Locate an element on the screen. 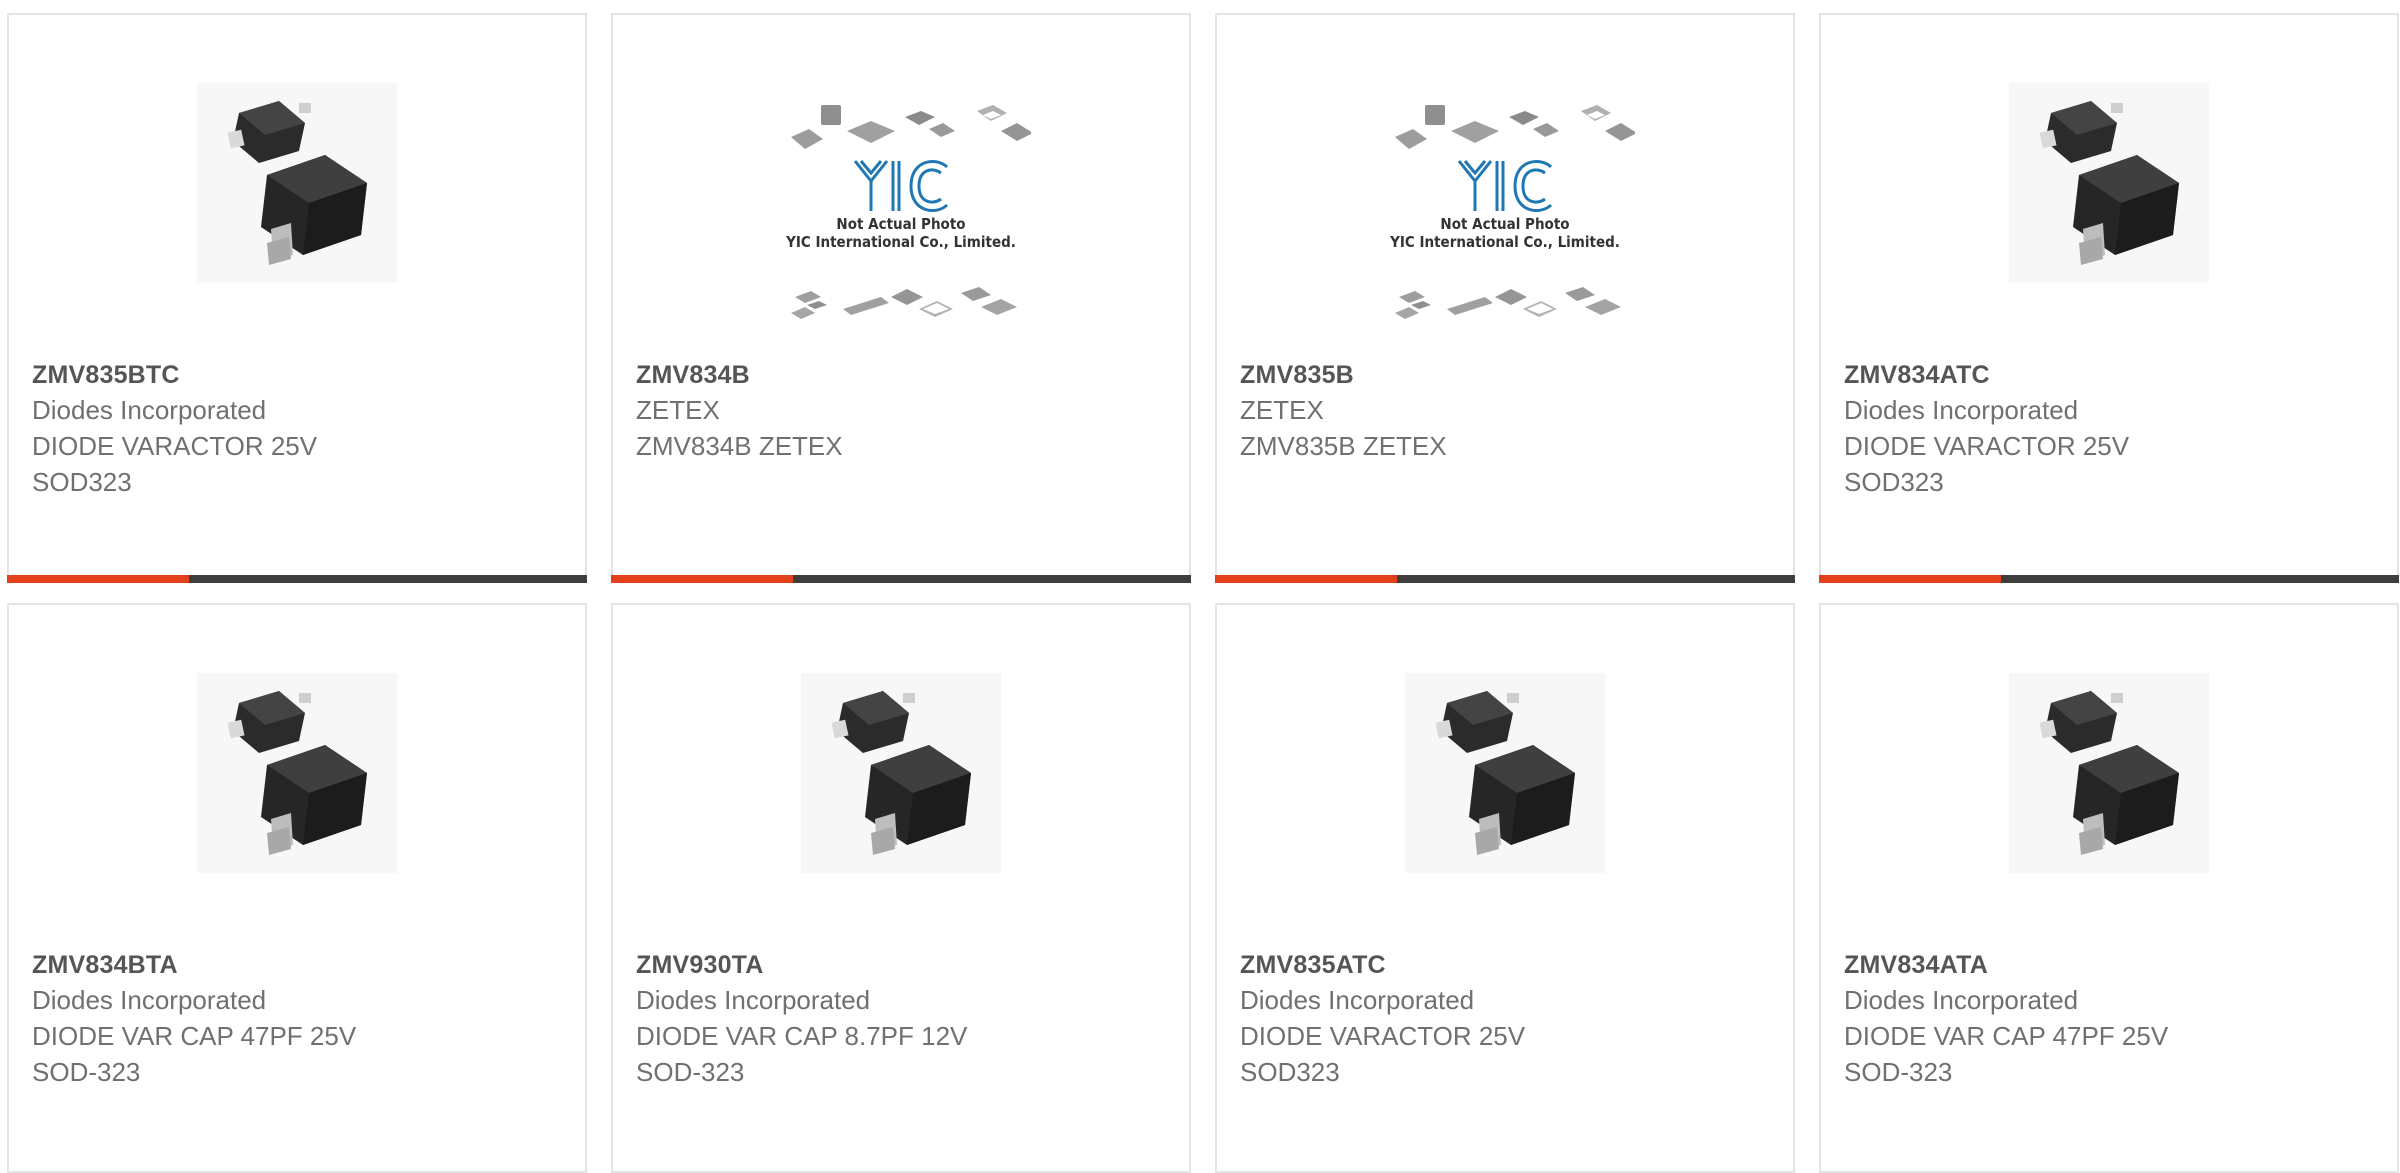  description: DIODE VAR CAP 8.7PF 12V is located at coordinates (802, 1036).